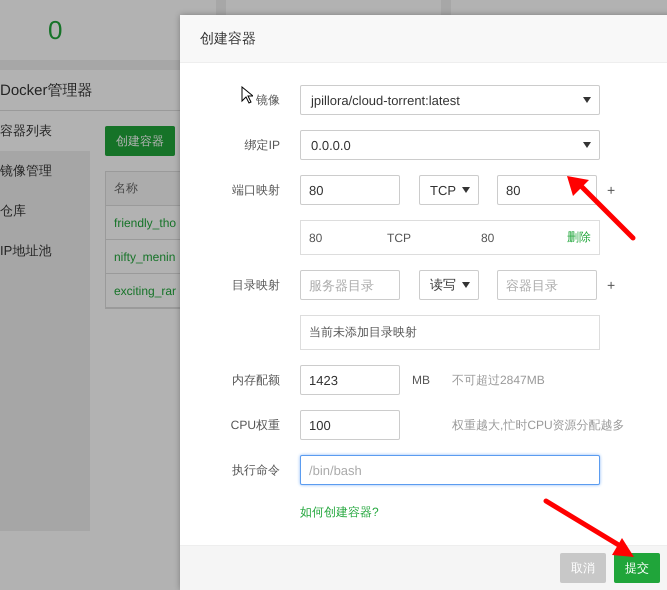 This screenshot has width=667, height=590. What do you see at coordinates (256, 380) in the screenshot?
I see `field-label: 内存配额` at bounding box center [256, 380].